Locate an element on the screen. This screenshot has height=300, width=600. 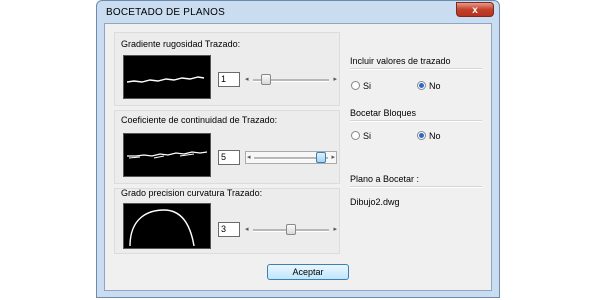
gradiente-value-input: 1 is located at coordinates (229, 79).